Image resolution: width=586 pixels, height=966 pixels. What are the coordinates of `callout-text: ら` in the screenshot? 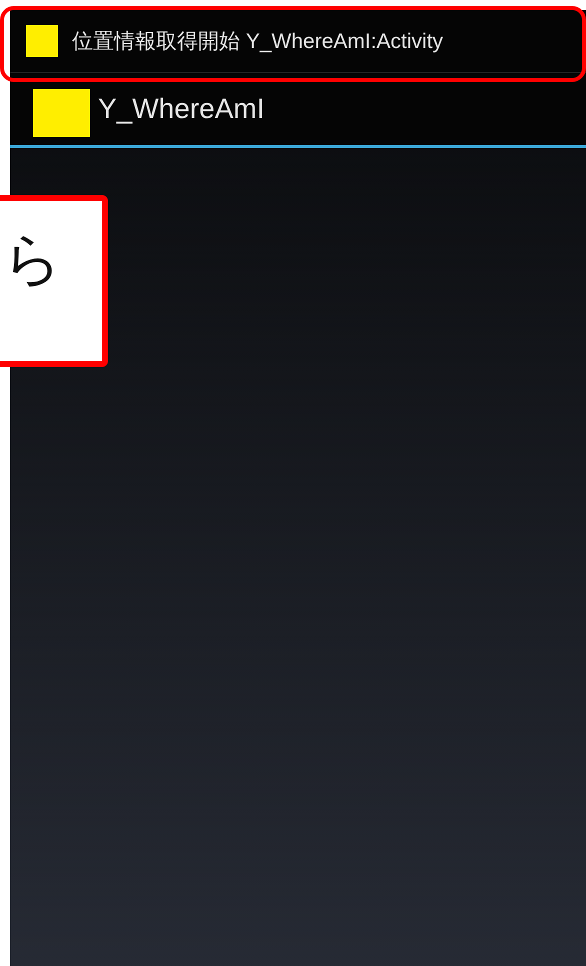 It's located at (32, 259).